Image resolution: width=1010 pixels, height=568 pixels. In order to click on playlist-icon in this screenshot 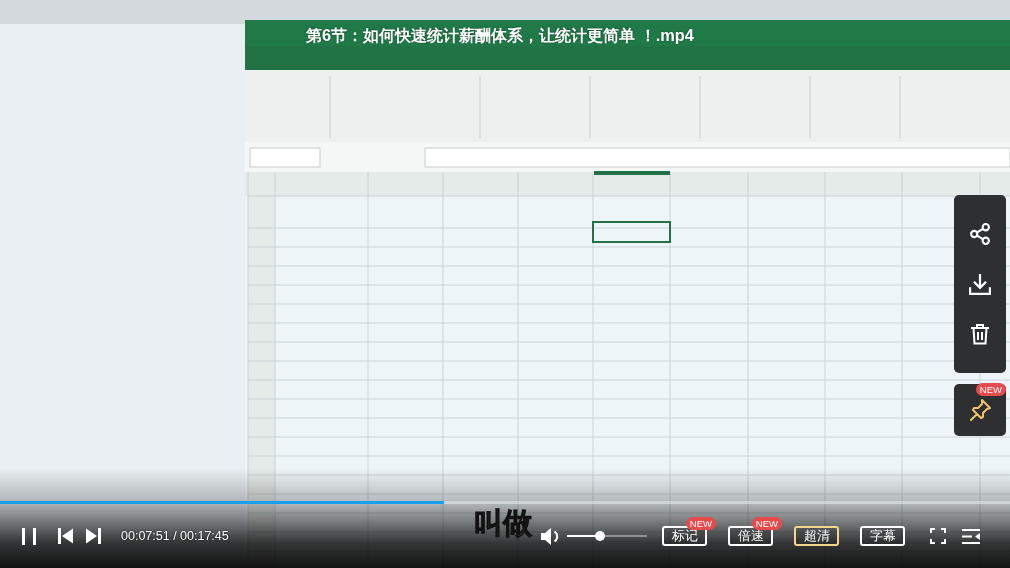, I will do `click(971, 536)`.